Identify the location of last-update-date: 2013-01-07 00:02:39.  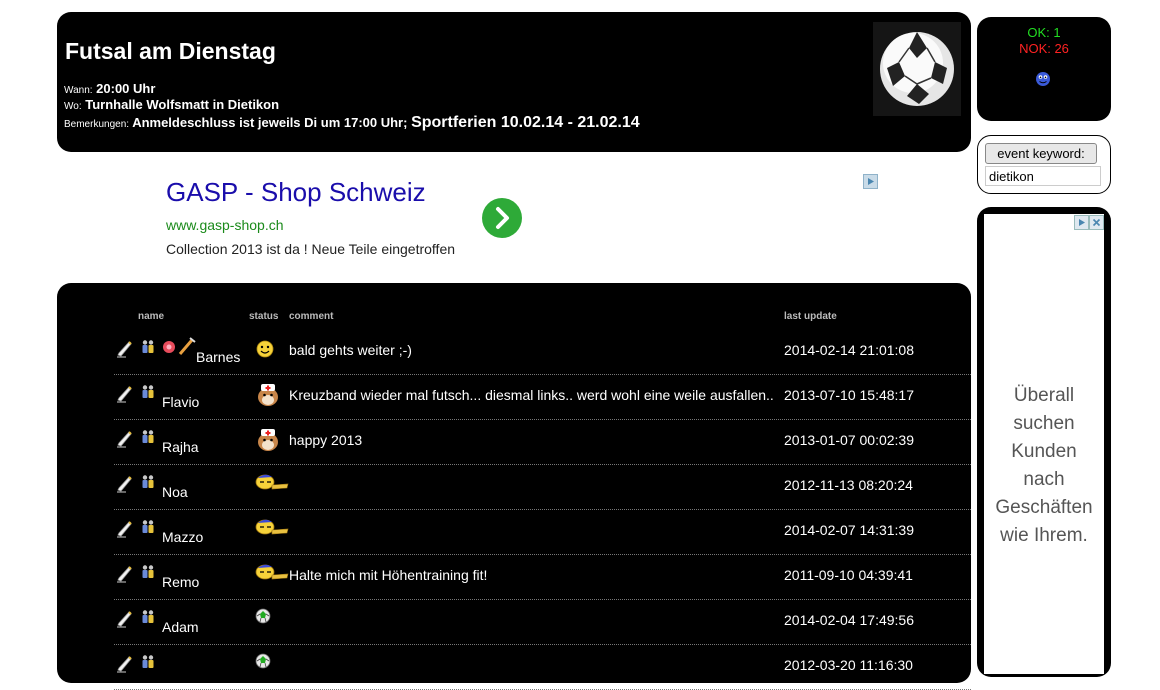
(849, 440).